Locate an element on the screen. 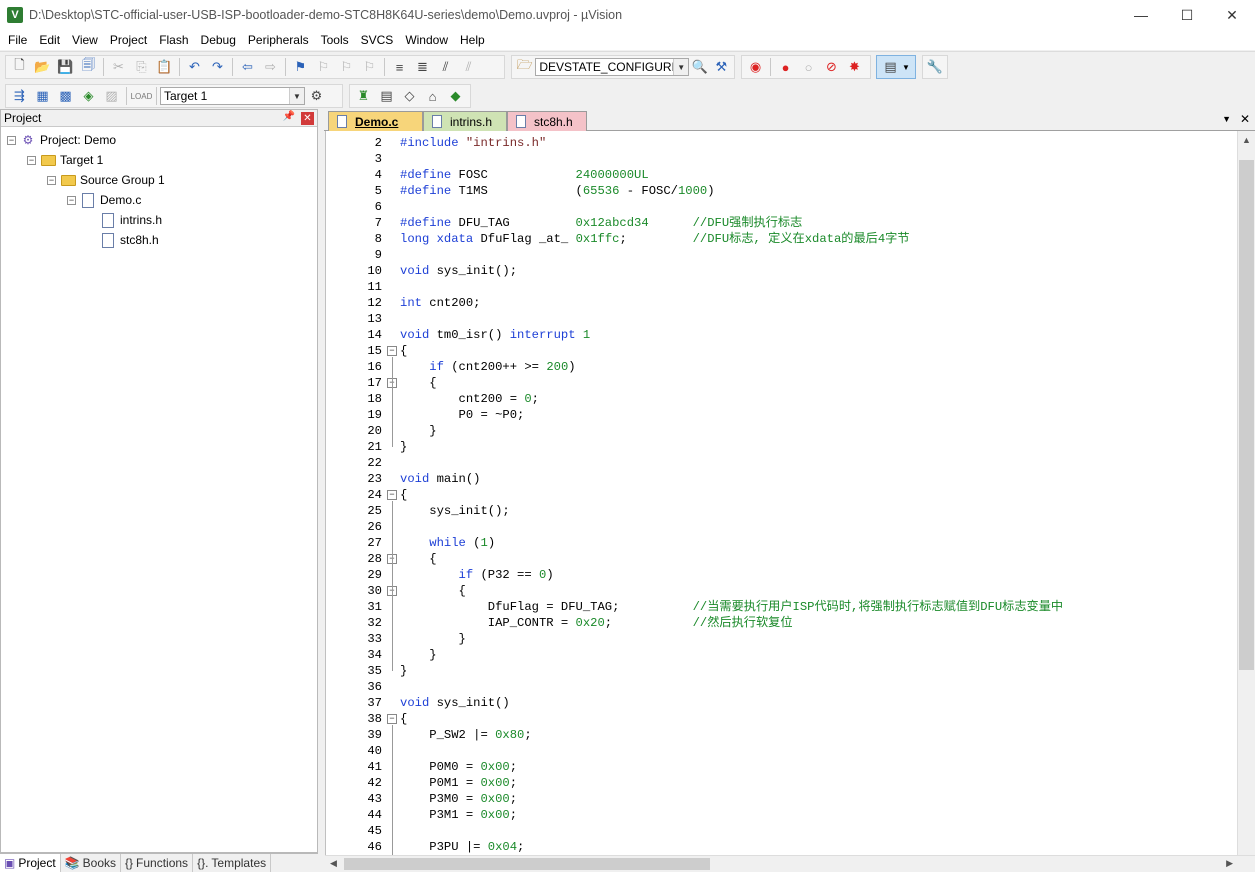 Image resolution: width=1255 pixels, height=872 pixels. close-button: ✕ is located at coordinates (1232, 15).